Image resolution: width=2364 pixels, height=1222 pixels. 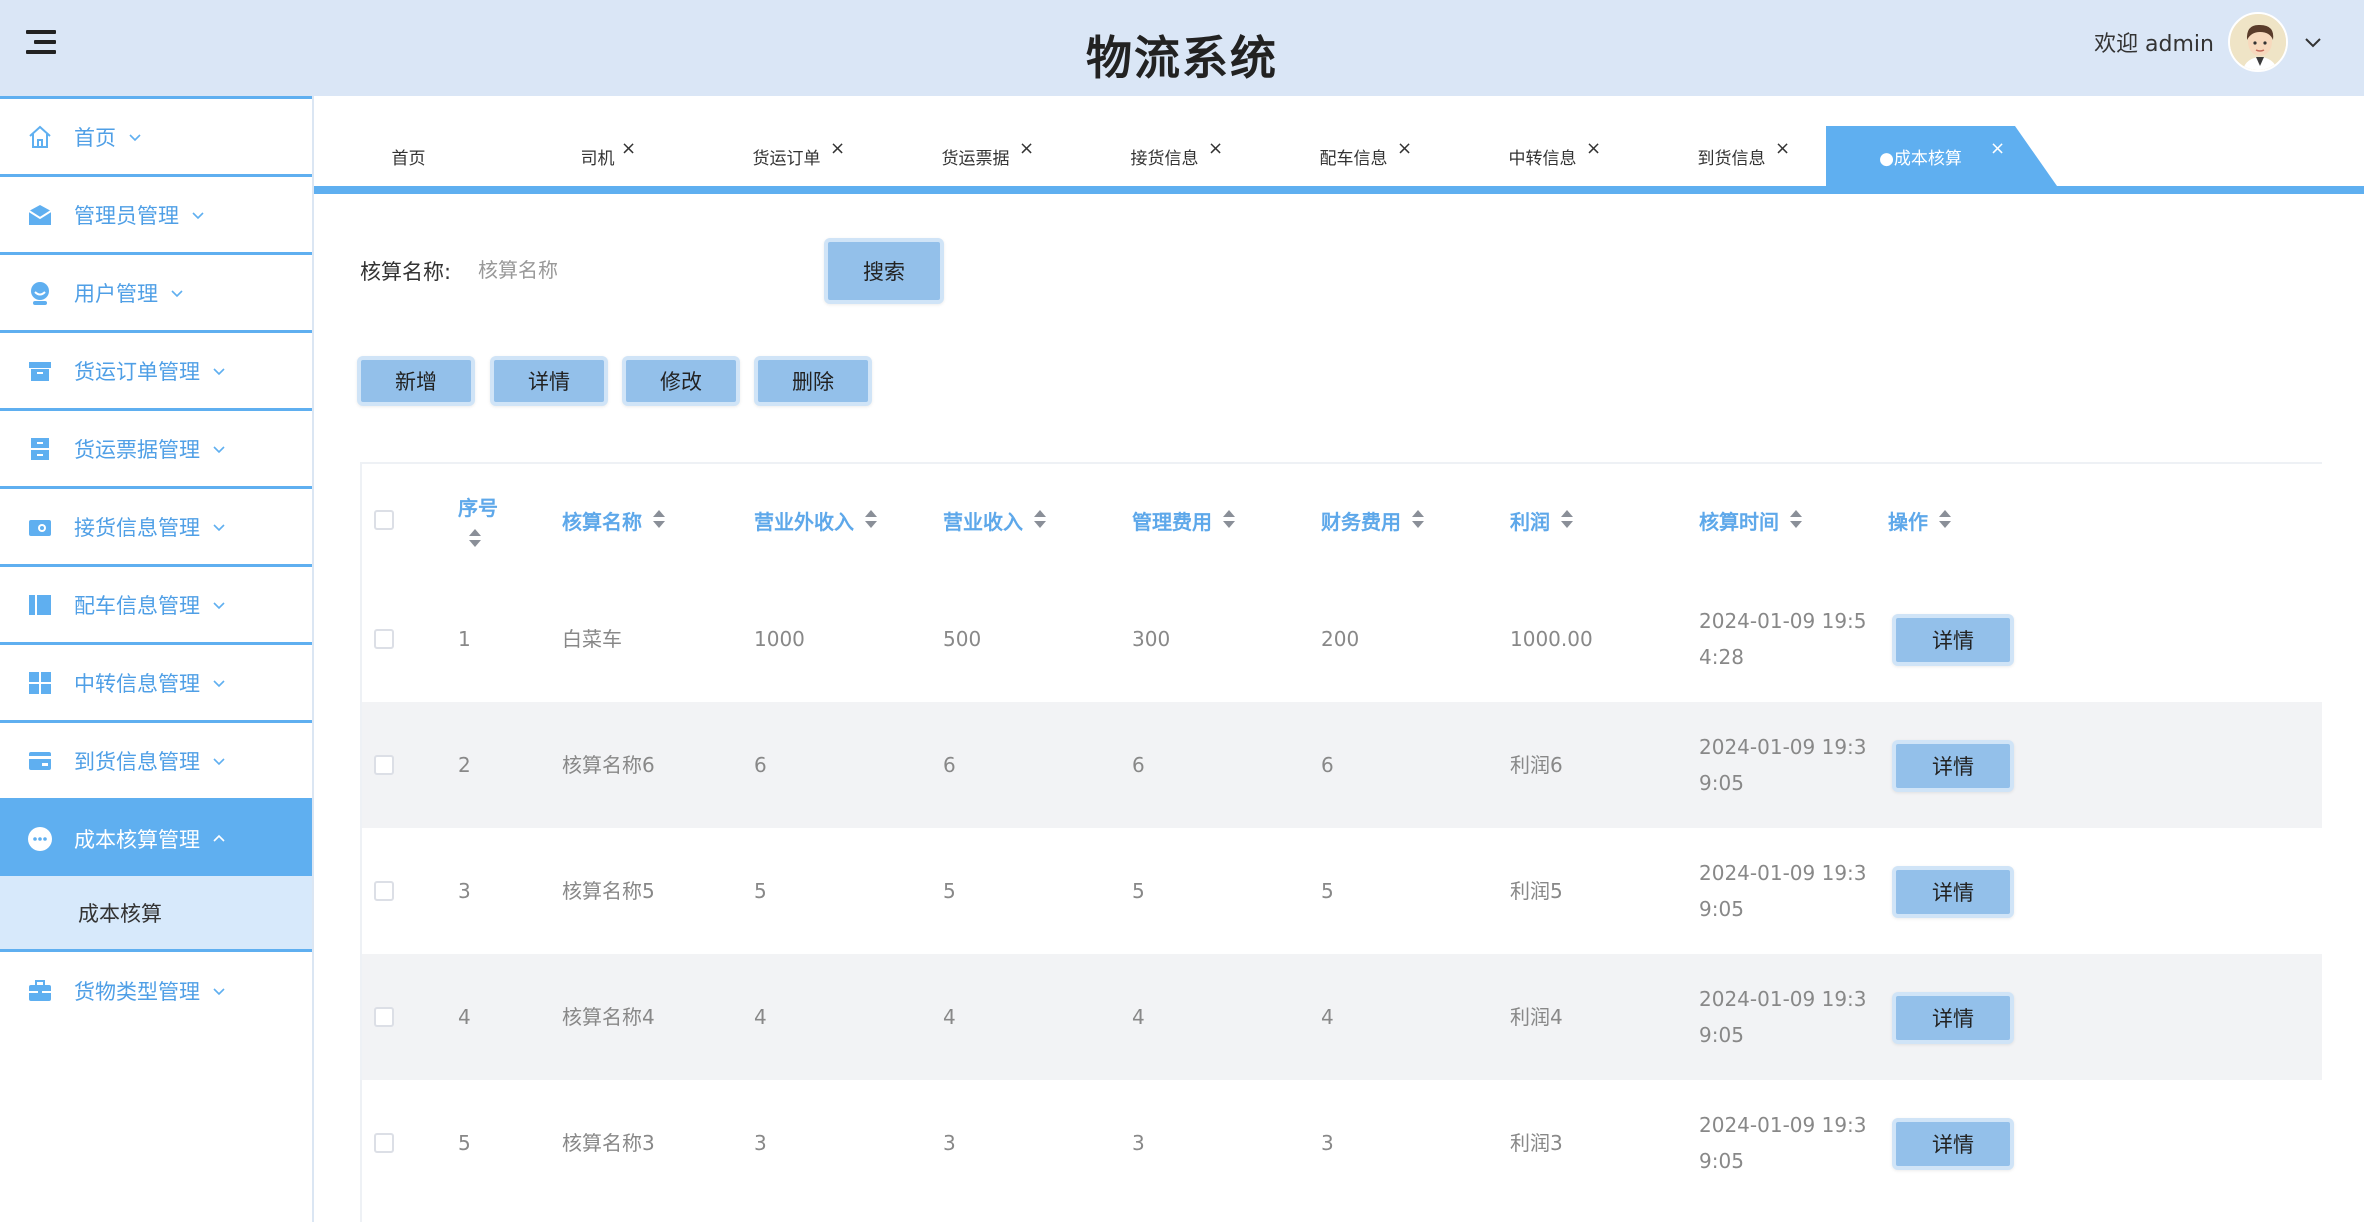 I want to click on column-header-op-income: 营业收入, so click(x=995, y=520).